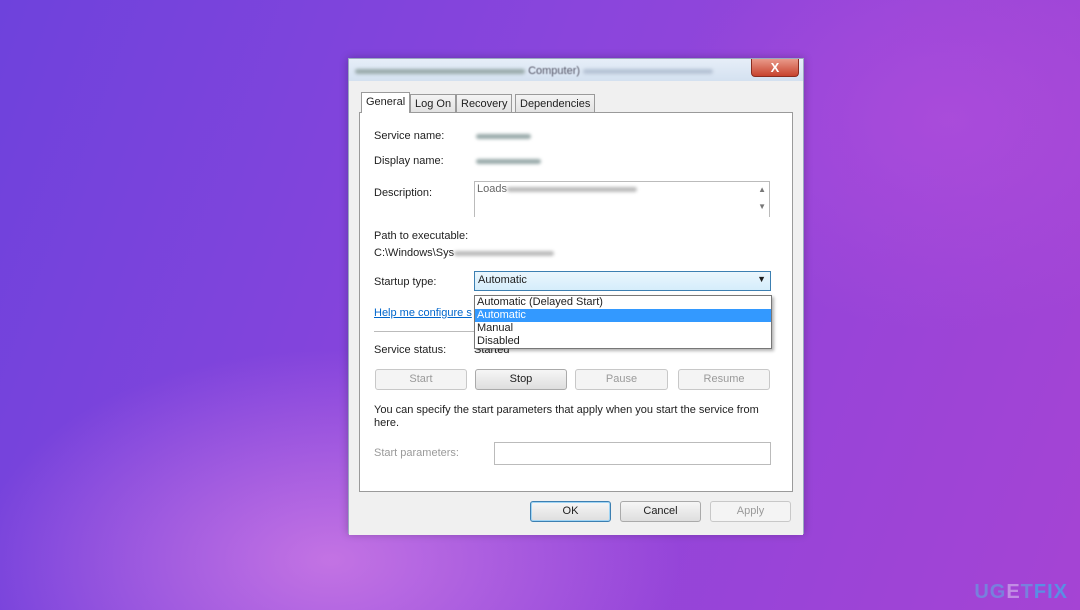 The width and height of the screenshot is (1080, 610). Describe the element at coordinates (409, 136) in the screenshot. I see `service-name-label: Service name:` at that location.